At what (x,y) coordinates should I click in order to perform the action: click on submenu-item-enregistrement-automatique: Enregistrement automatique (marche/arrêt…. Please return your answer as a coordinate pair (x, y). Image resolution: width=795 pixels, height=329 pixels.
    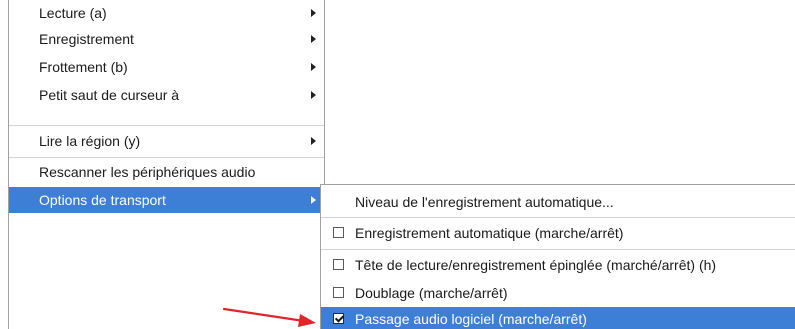
    Looking at the image, I should click on (558, 233).